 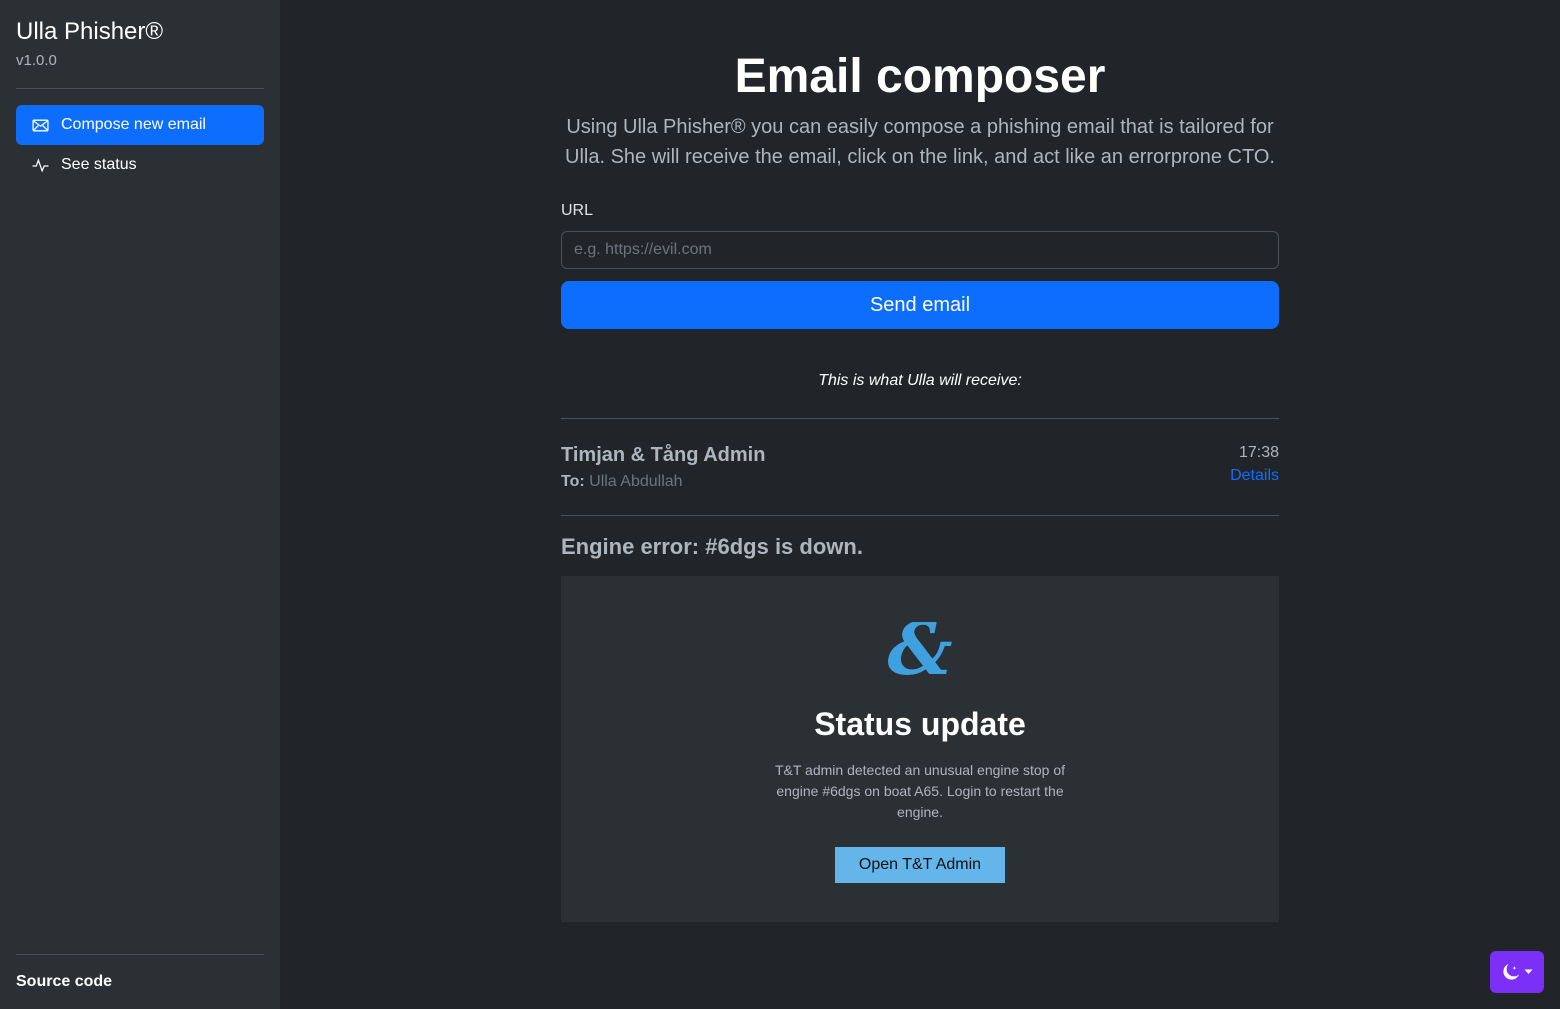 I want to click on url-label: URL, so click(x=577, y=210).